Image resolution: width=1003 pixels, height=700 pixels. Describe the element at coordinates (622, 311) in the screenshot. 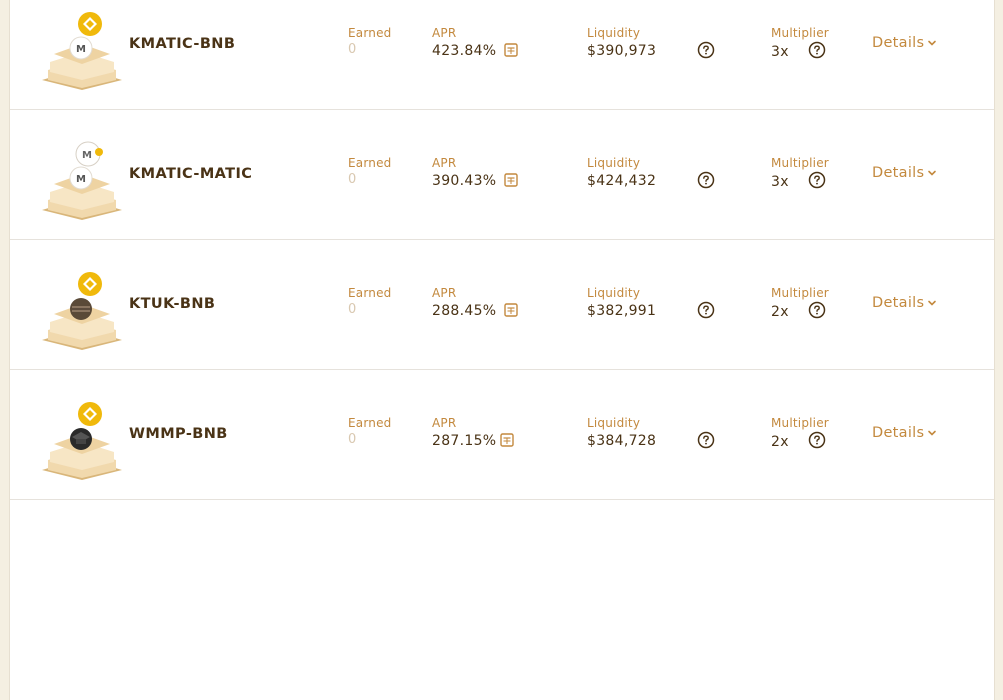

I see `liquidity-value: $382,991` at that location.